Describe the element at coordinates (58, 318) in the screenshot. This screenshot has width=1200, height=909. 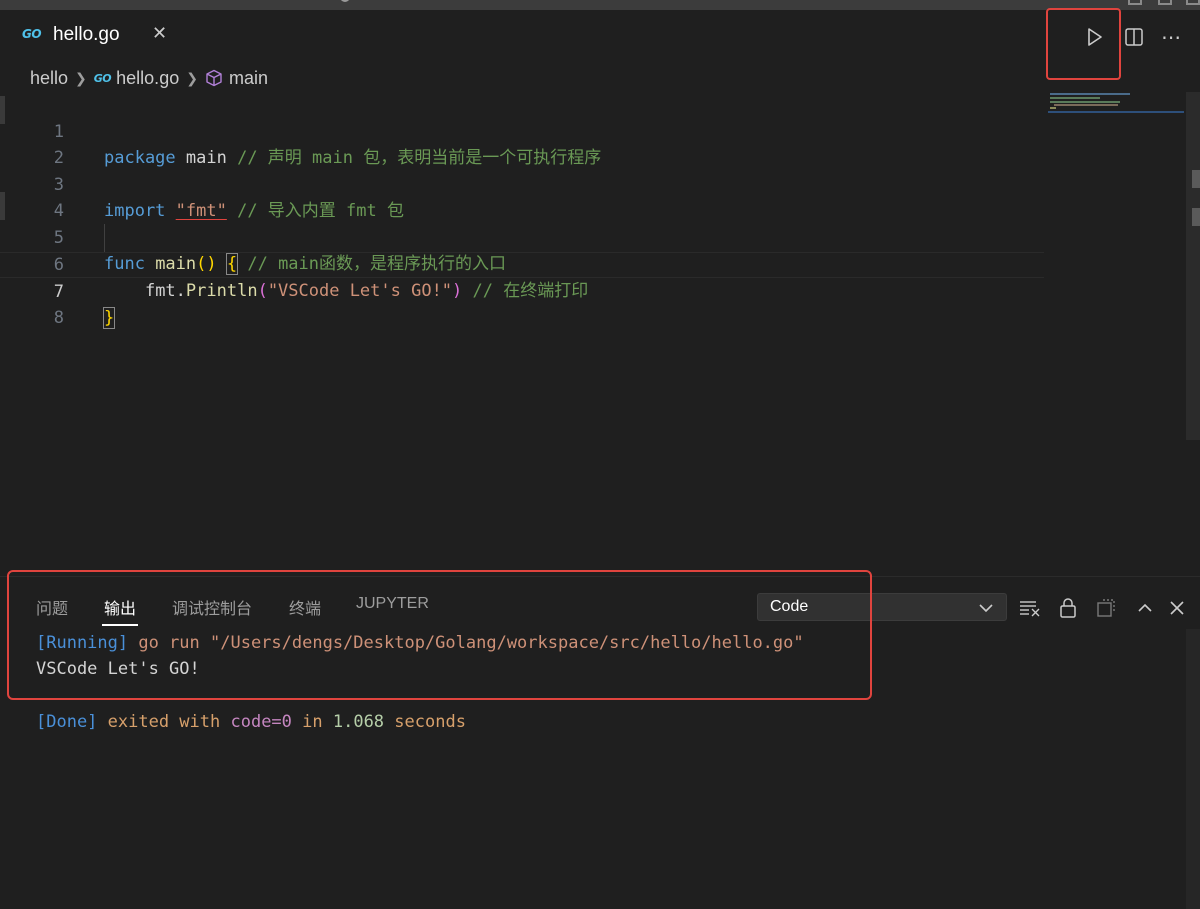
I see `line-number: 8` at that location.